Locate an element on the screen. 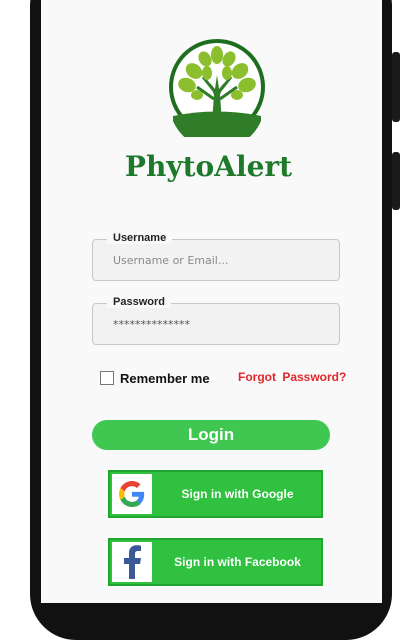  app-title: PhytoAlert is located at coordinates (208, 166).